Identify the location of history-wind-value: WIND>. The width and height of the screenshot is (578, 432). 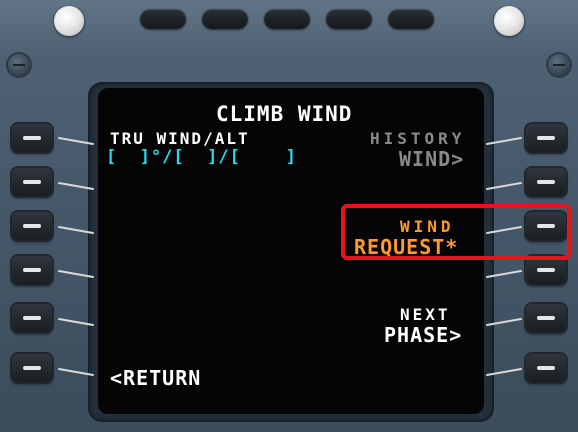
(431, 159).